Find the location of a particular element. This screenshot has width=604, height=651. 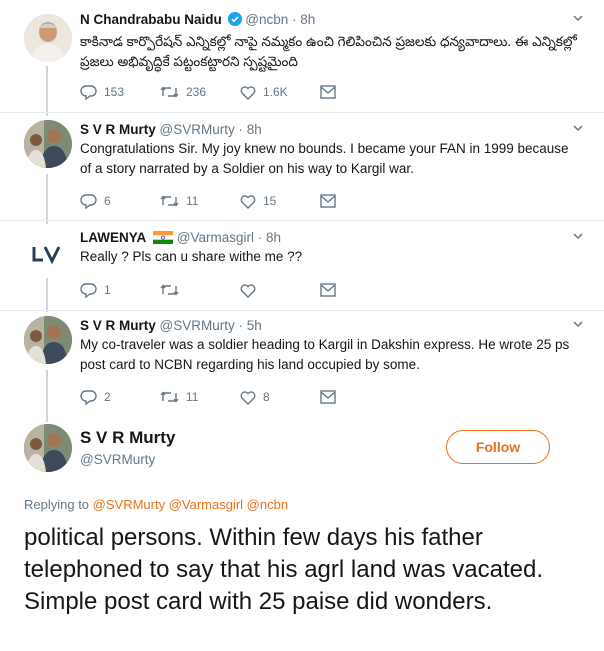

tweet-header: N Chandrababu Naidu @ncbn · 8h is located at coordinates (197, 20).